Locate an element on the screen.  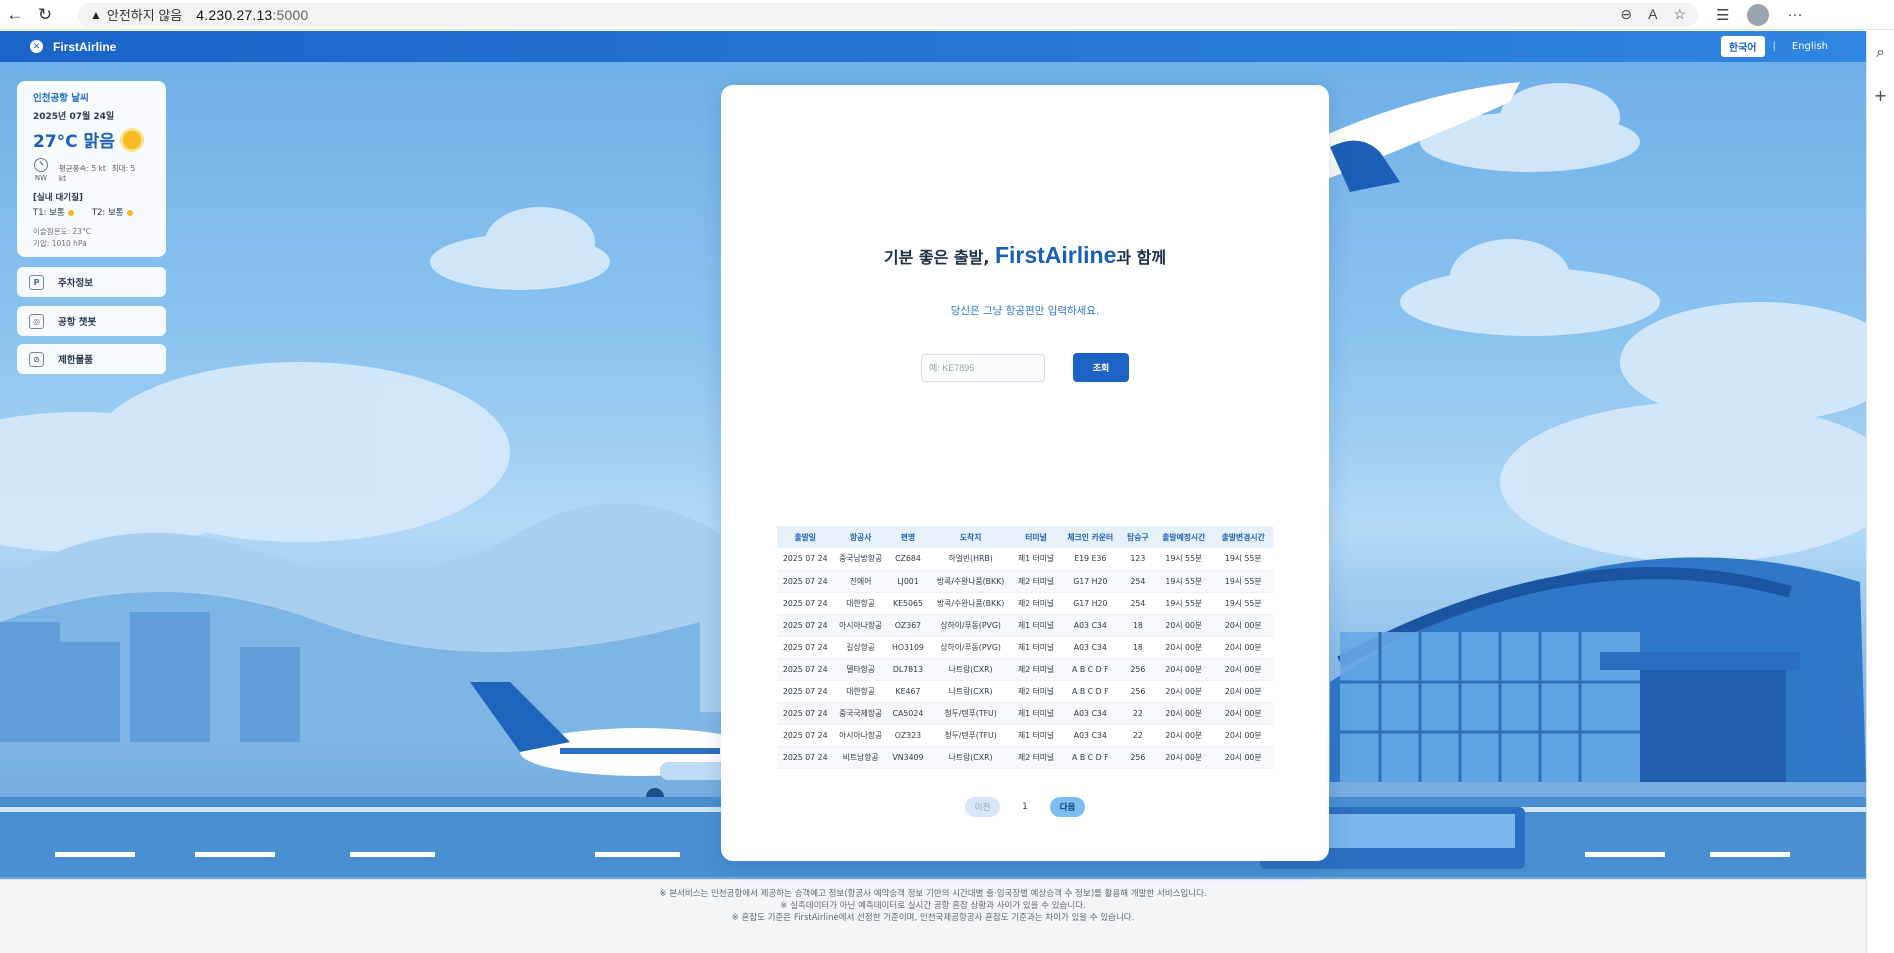
rail-add-icon: + is located at coordinates (1880, 95).